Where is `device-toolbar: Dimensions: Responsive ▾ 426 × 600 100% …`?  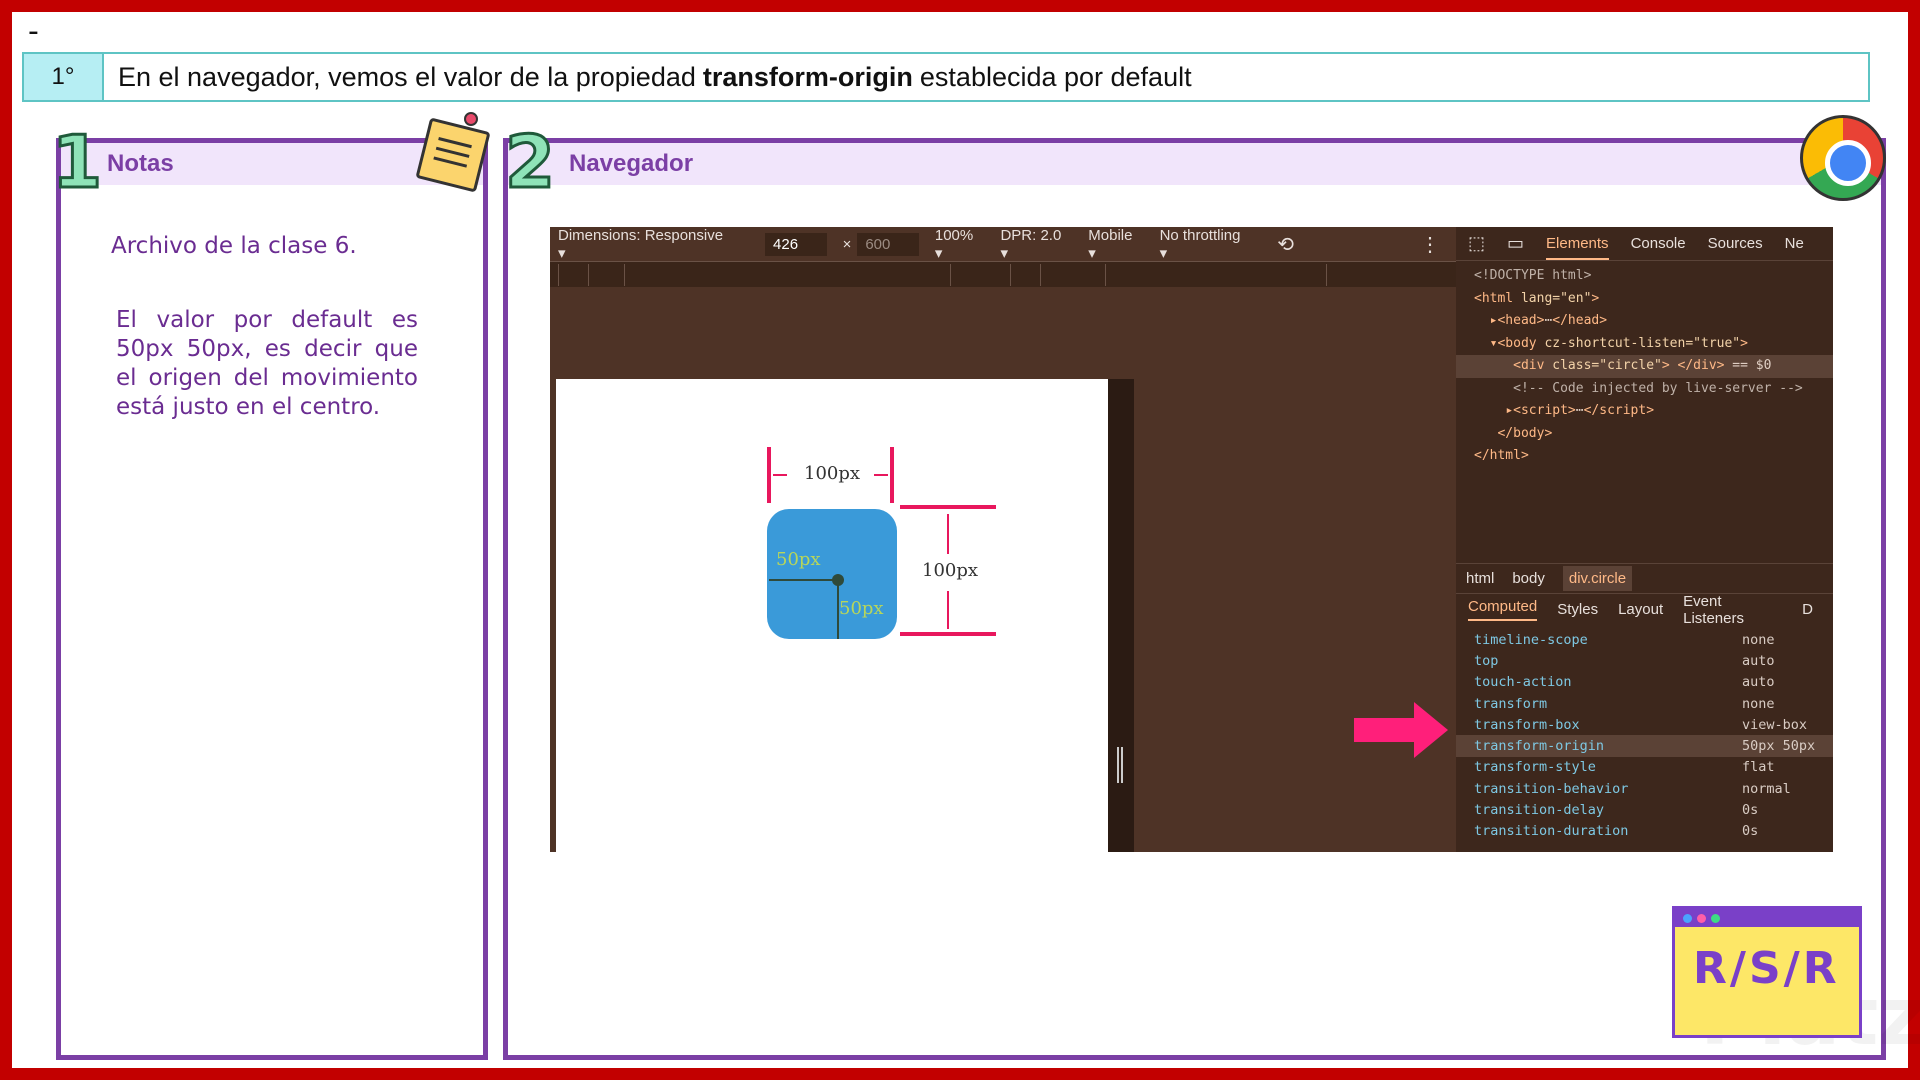 device-toolbar: Dimensions: Responsive ▾ 426 × 600 100% … is located at coordinates (1003, 244).